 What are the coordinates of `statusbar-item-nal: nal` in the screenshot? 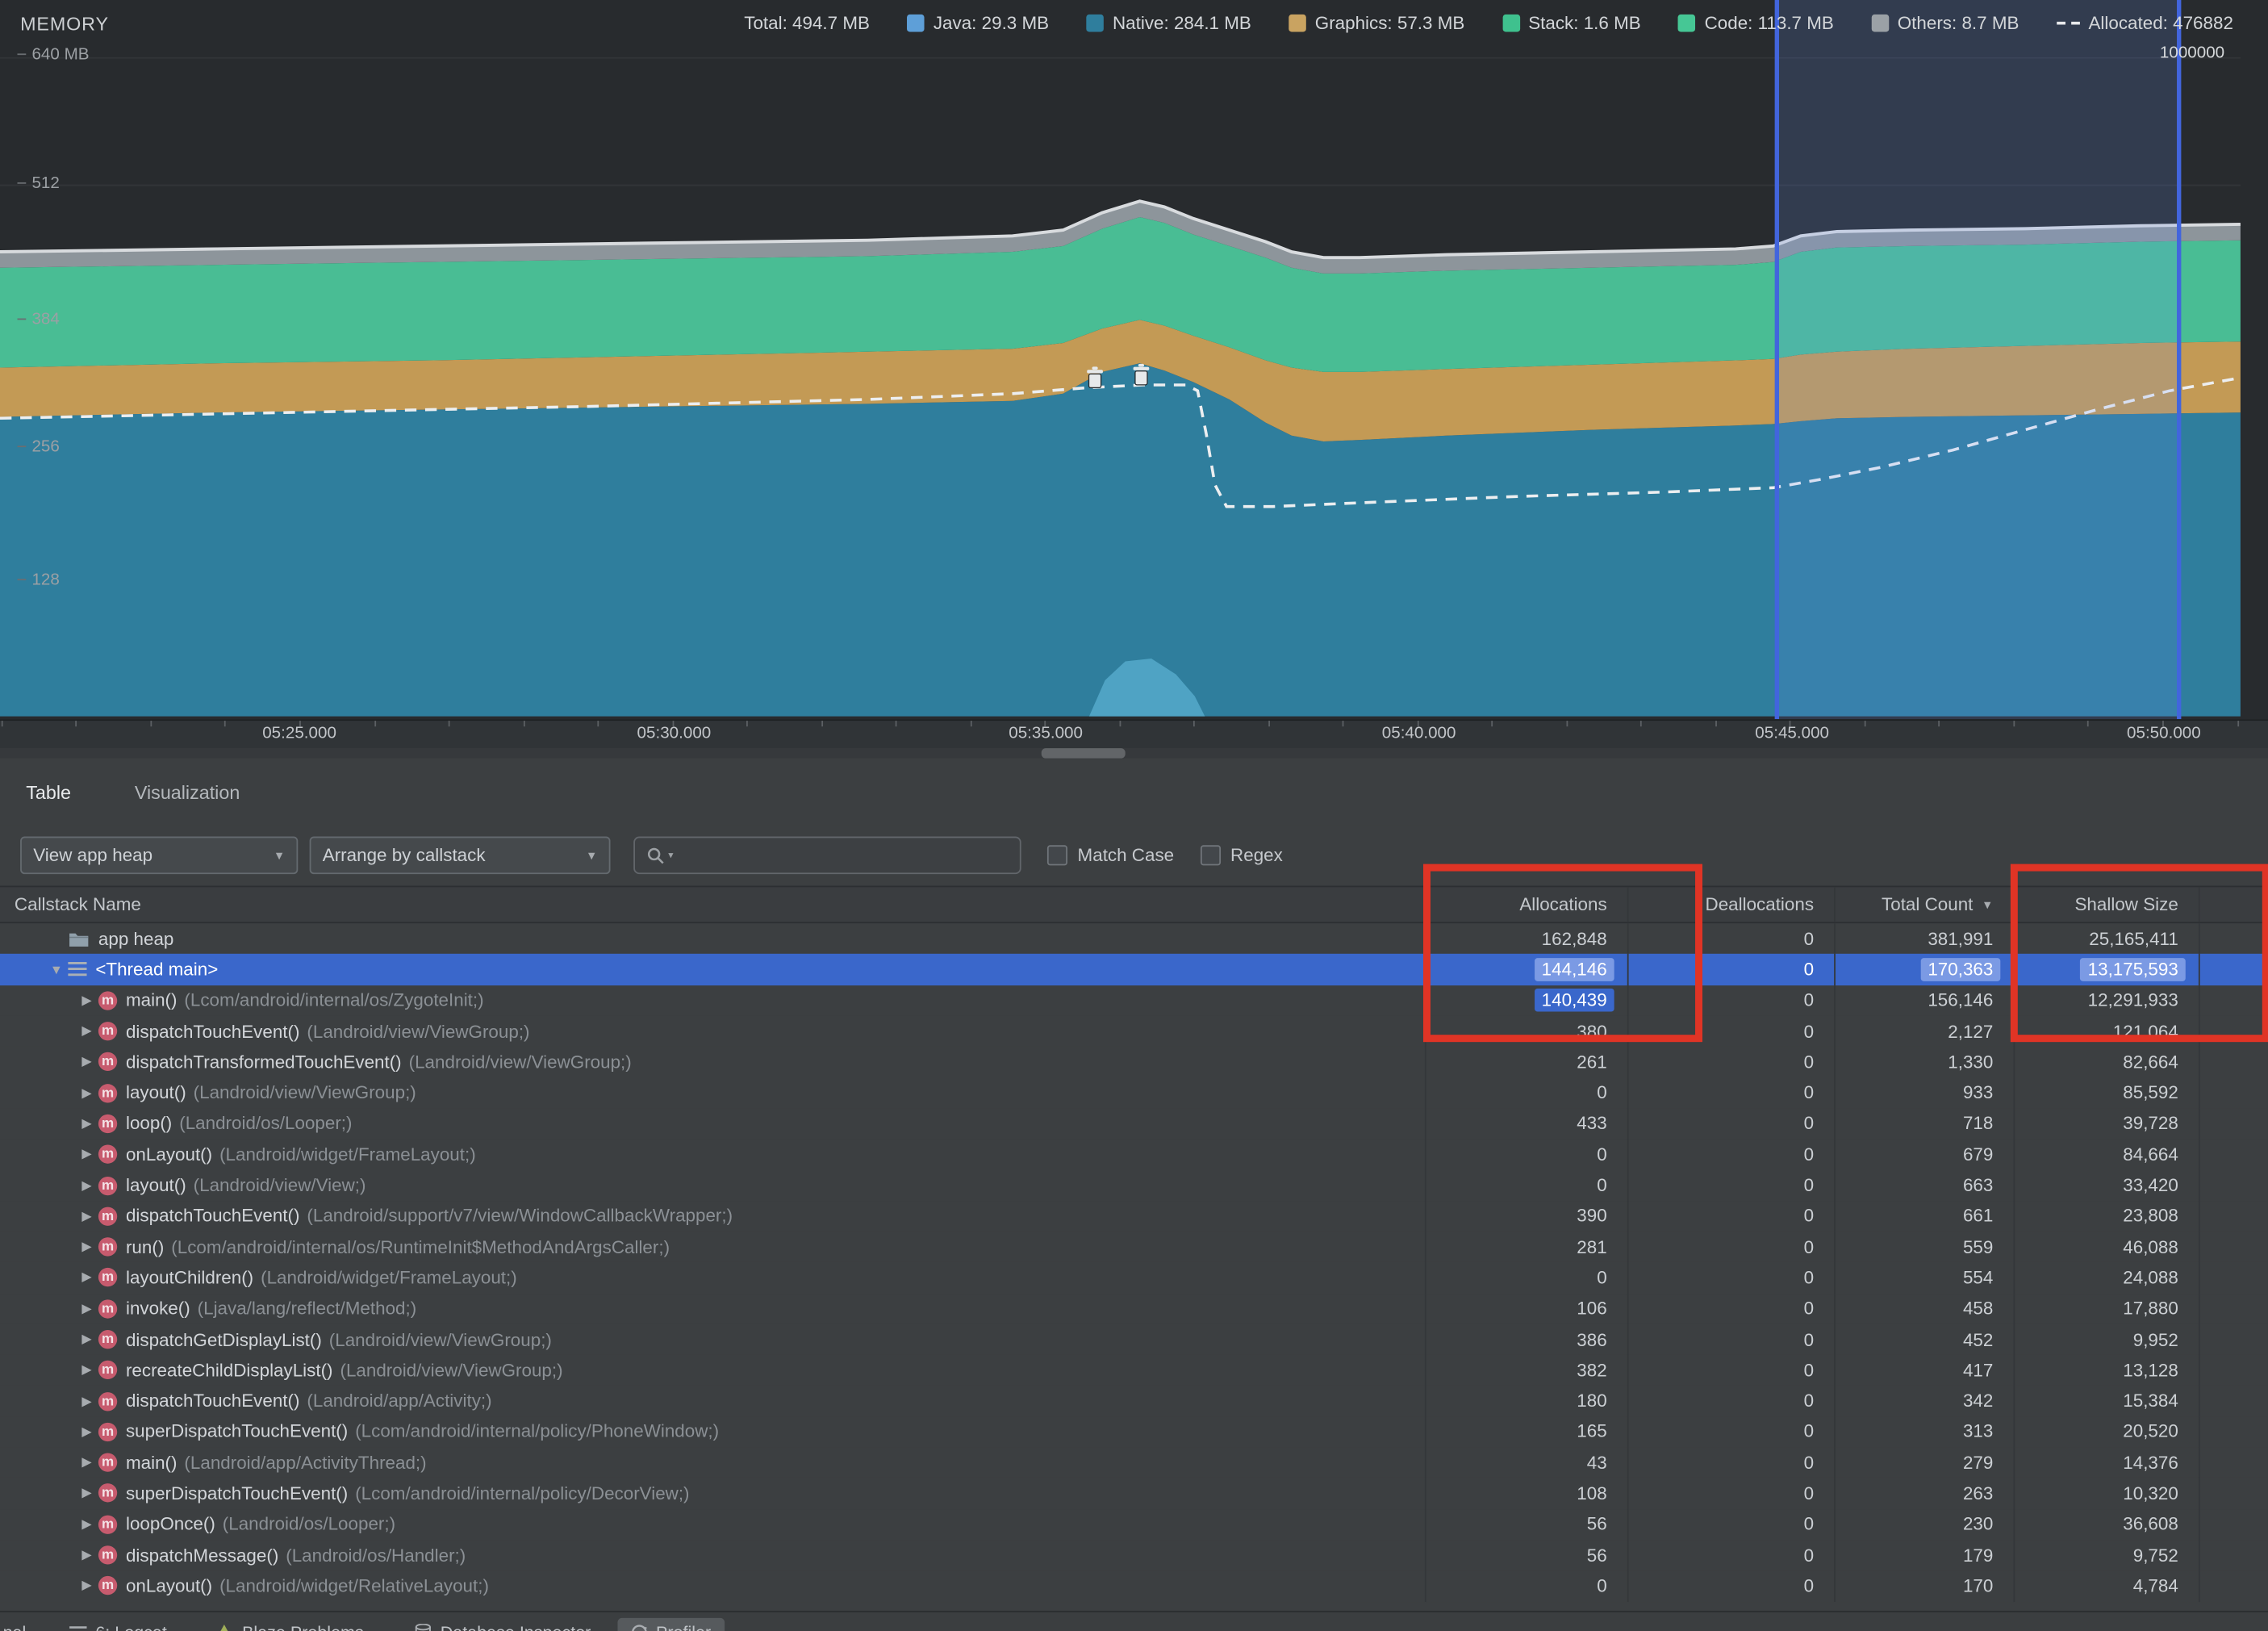 It's located at (15, 1626).